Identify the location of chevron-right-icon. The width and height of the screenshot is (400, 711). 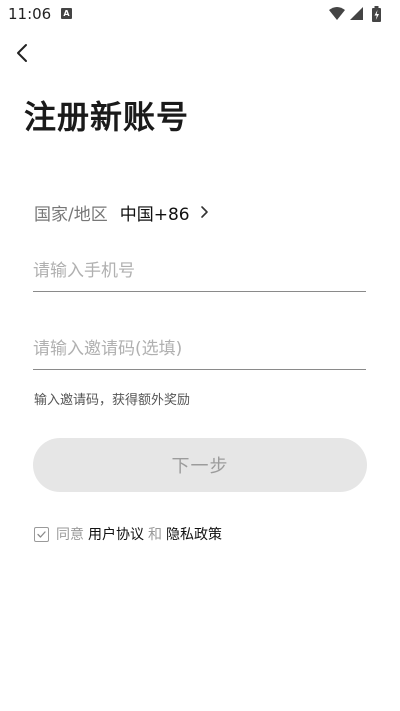
(204, 212).